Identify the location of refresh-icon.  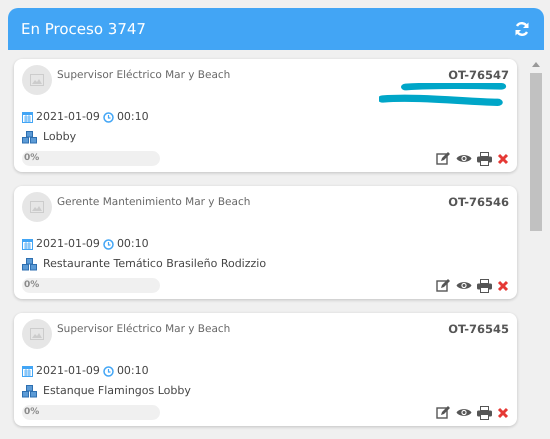
(522, 29).